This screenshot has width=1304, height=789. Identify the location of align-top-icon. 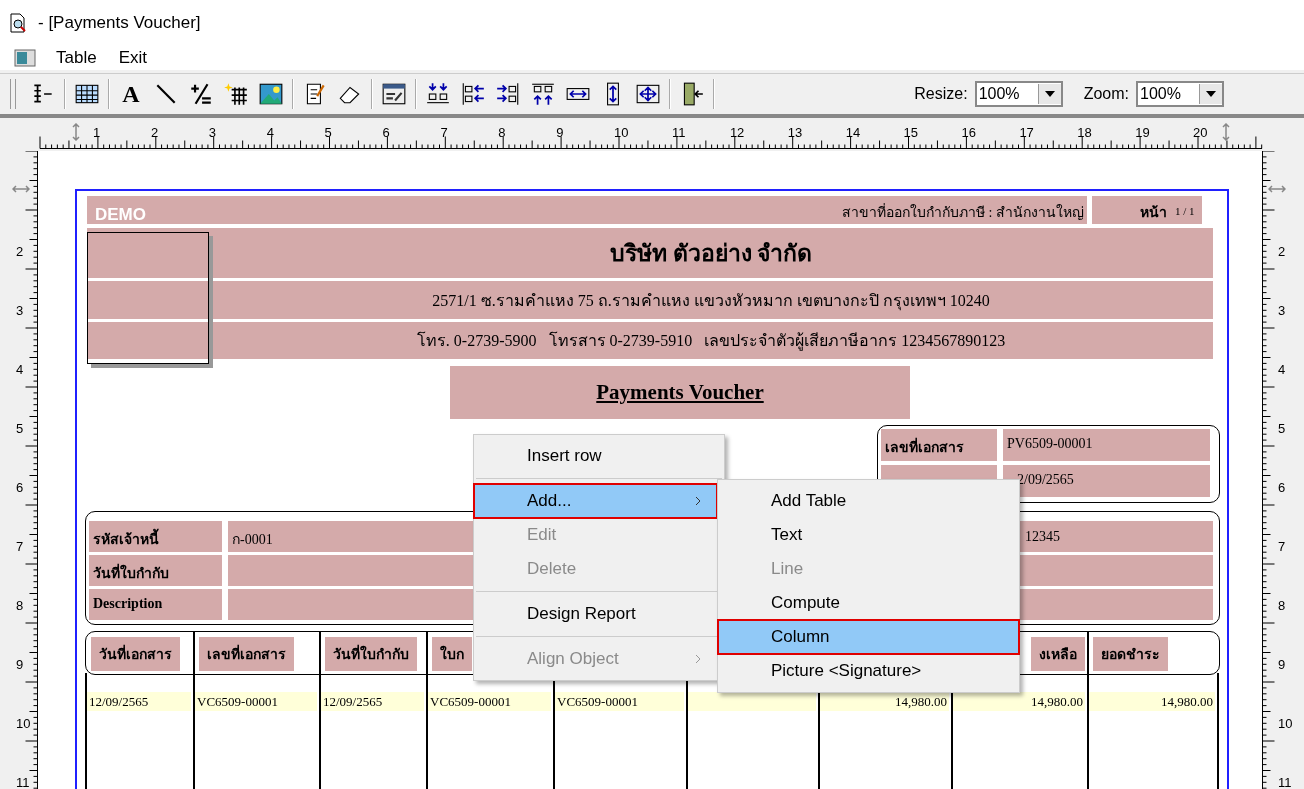
(543, 94).